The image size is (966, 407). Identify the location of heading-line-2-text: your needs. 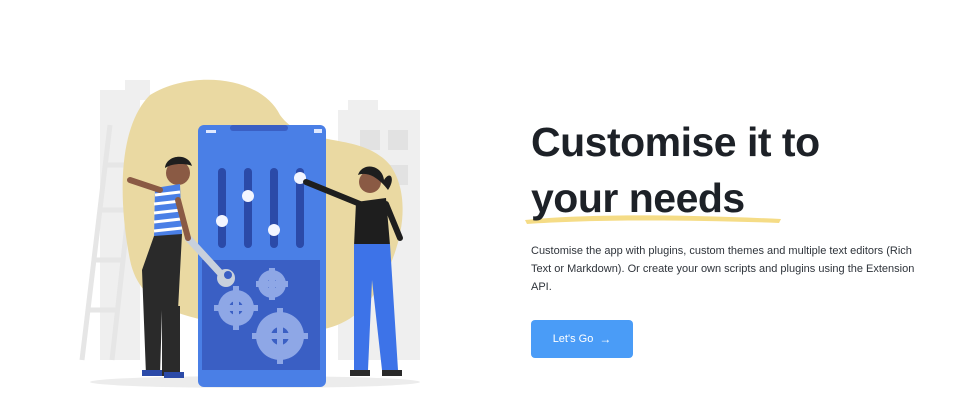
(638, 198).